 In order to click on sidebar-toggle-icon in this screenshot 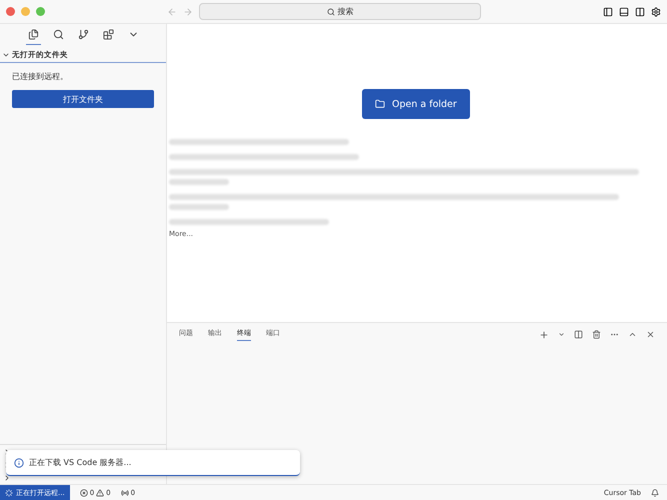, I will do `click(608, 11)`.